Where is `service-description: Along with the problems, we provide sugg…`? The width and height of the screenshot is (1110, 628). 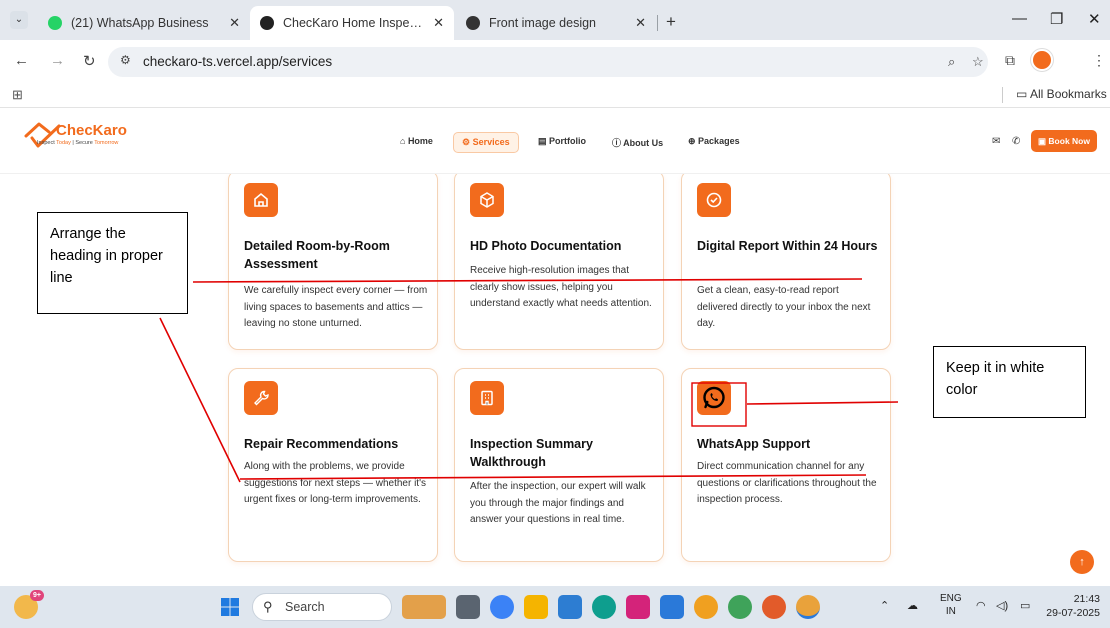
service-description: Along with the problems, we provide sugg… is located at coordinates (335, 483).